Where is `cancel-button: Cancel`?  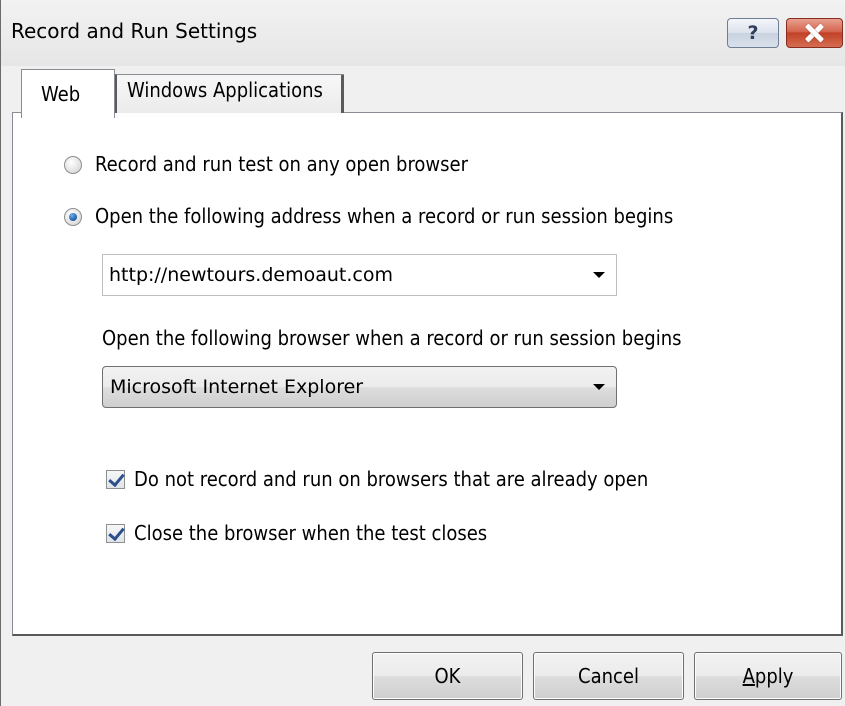 cancel-button: Cancel is located at coordinates (608, 676).